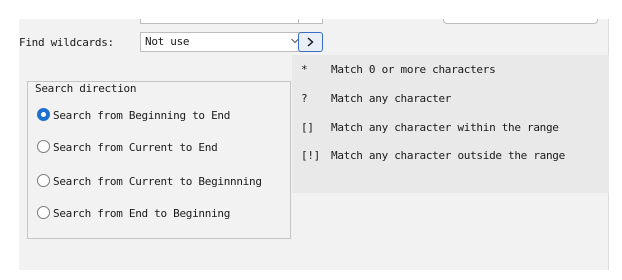 The width and height of the screenshot is (622, 280). I want to click on find-wildcards-value: Not use, so click(167, 41).